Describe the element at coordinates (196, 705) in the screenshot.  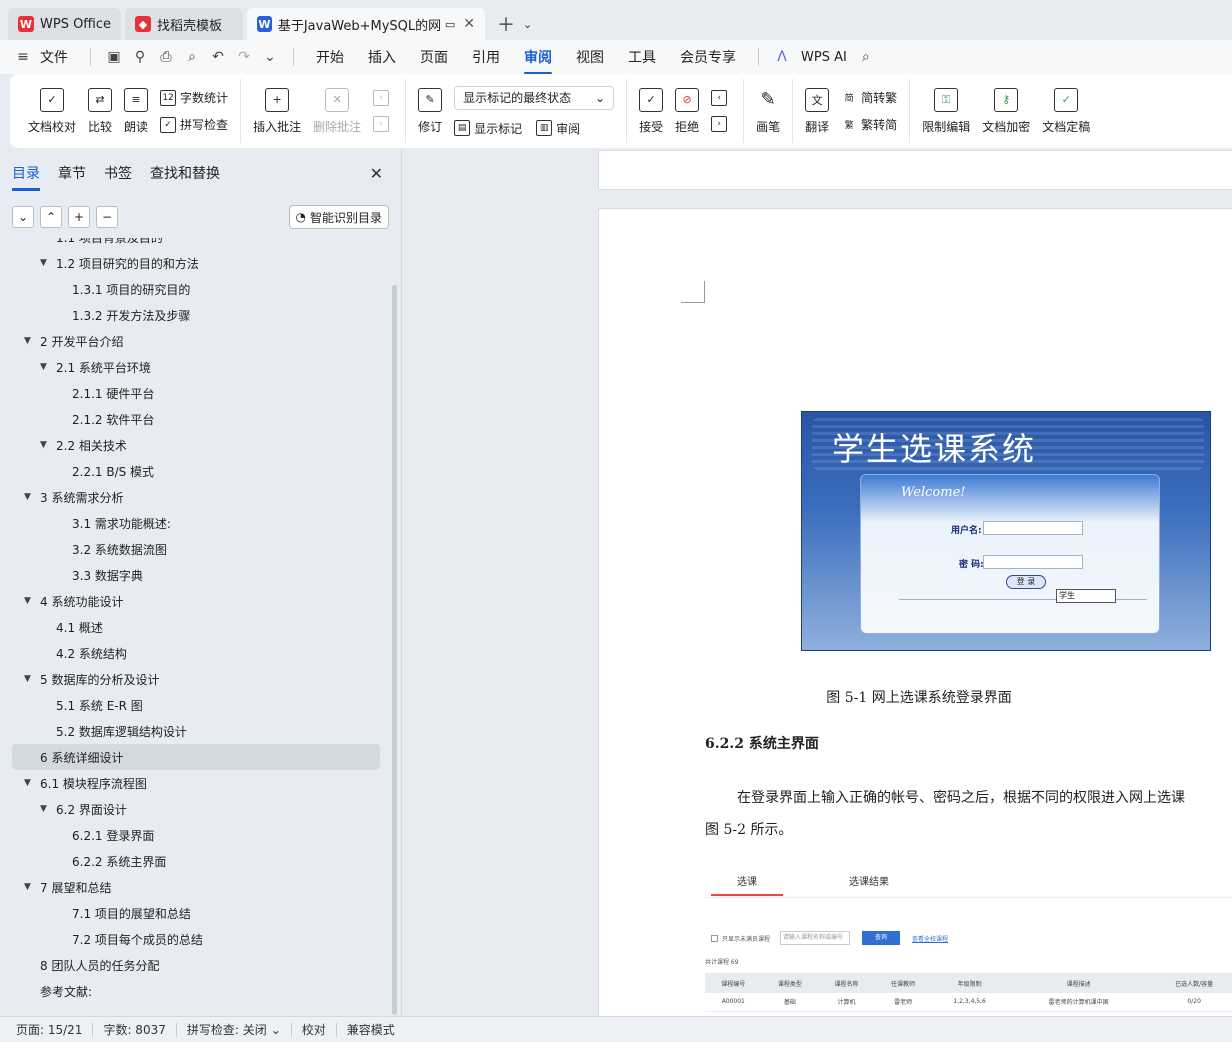
I see `toc-item: 5.1 系统 E-R 图` at that location.